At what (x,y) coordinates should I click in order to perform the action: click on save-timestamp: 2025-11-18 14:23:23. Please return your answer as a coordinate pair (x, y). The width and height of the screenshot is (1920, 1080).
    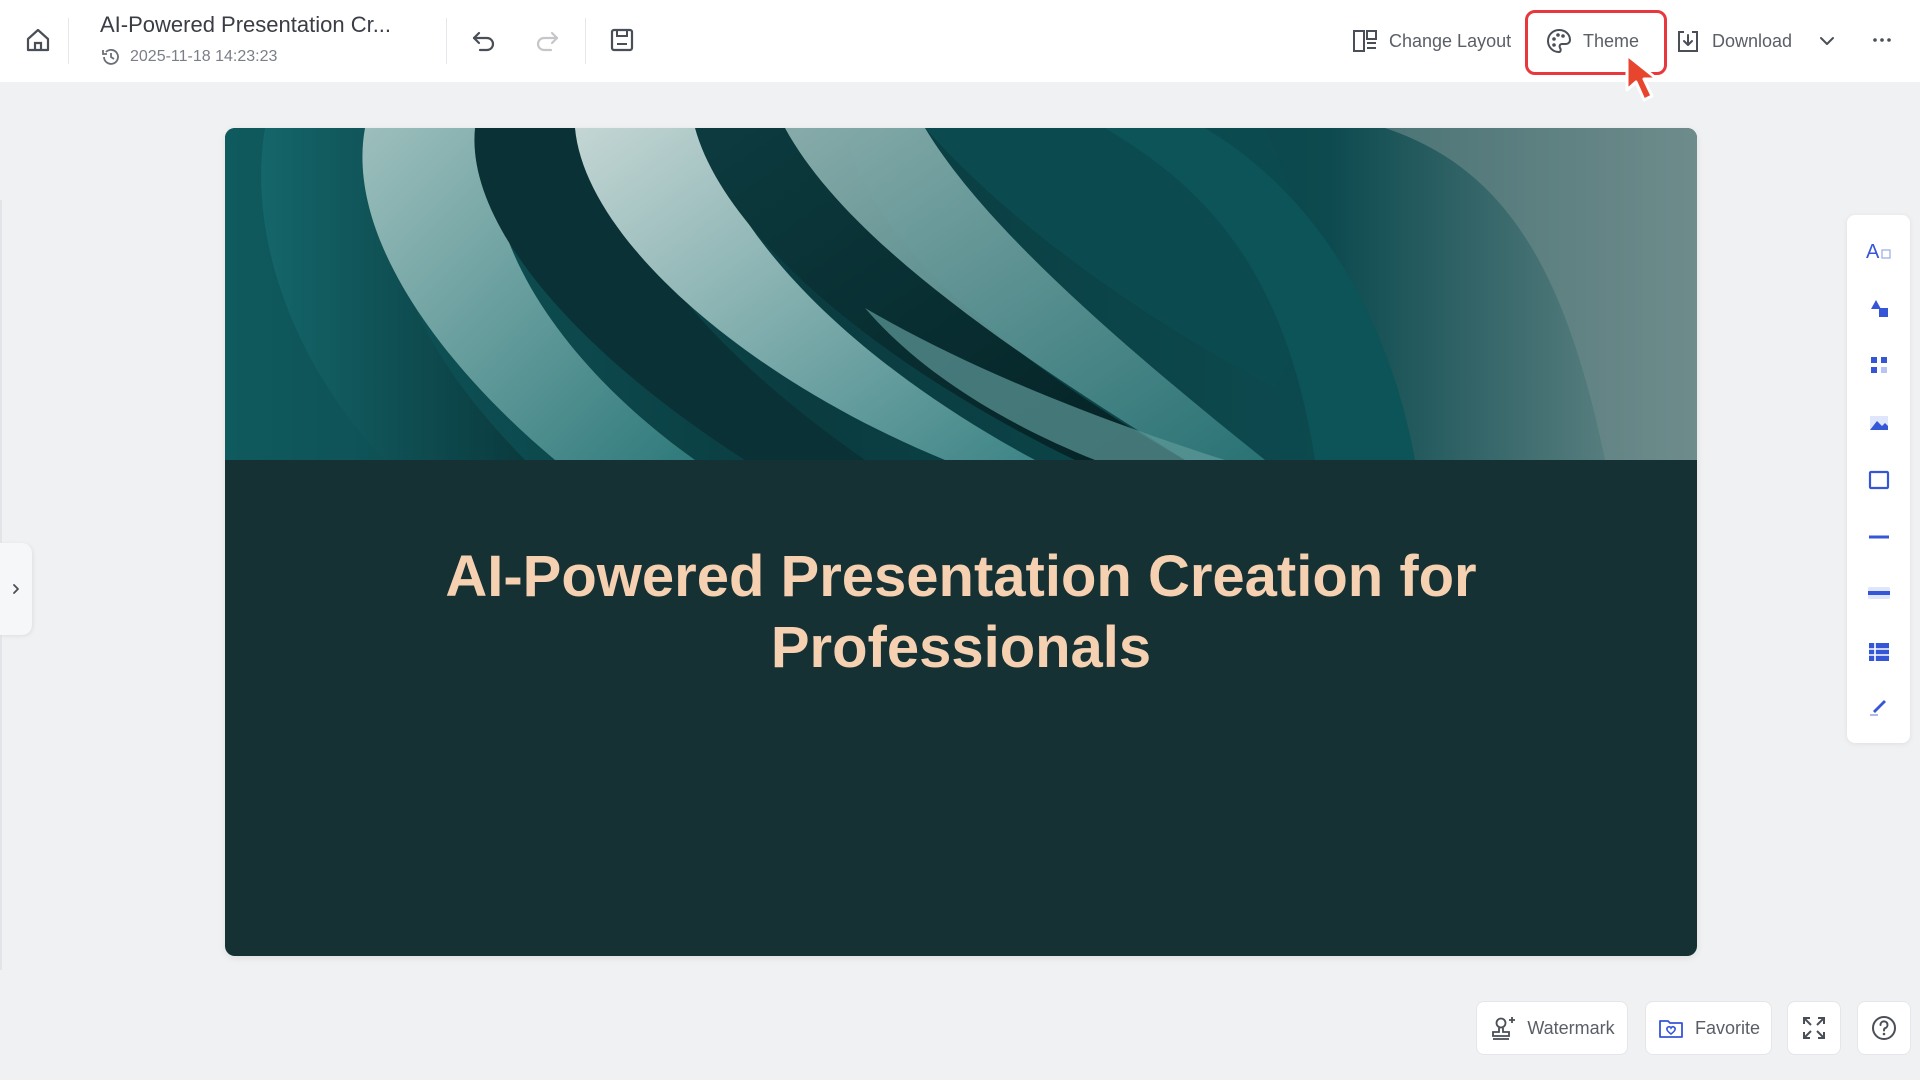
    Looking at the image, I should click on (188, 57).